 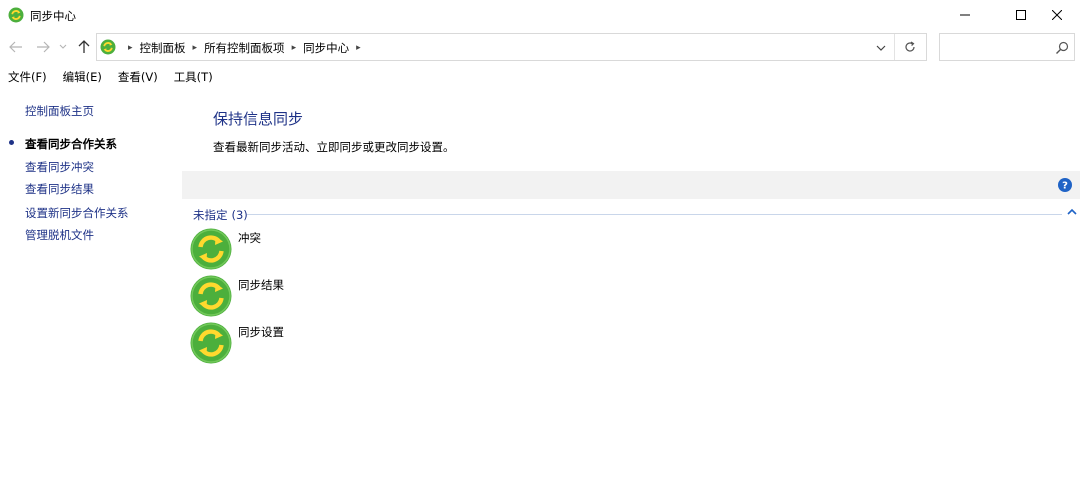 I want to click on arrow-left-icon, so click(x=15, y=47).